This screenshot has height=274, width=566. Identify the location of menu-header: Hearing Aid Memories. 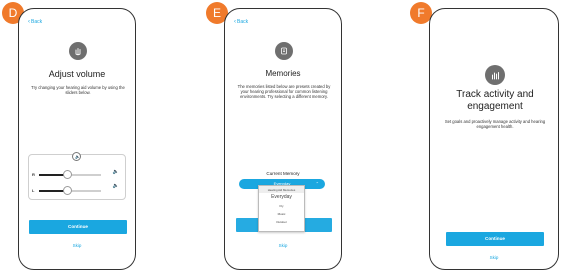
(281, 189).